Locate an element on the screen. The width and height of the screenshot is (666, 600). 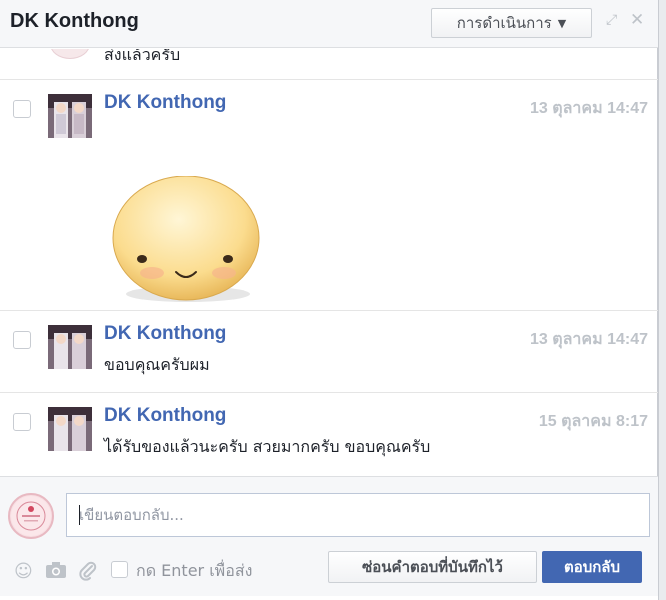
message-timestamp: 15 ตุลาคม 8:17 is located at coordinates (593, 421).